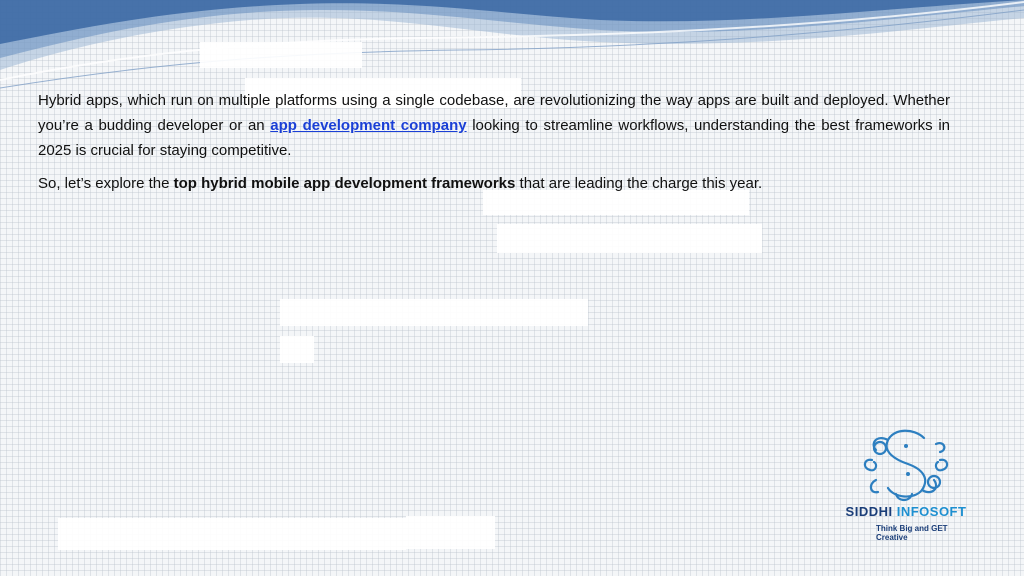  I want to click on siddhi-infosoft-logo-icon, so click(906, 465).